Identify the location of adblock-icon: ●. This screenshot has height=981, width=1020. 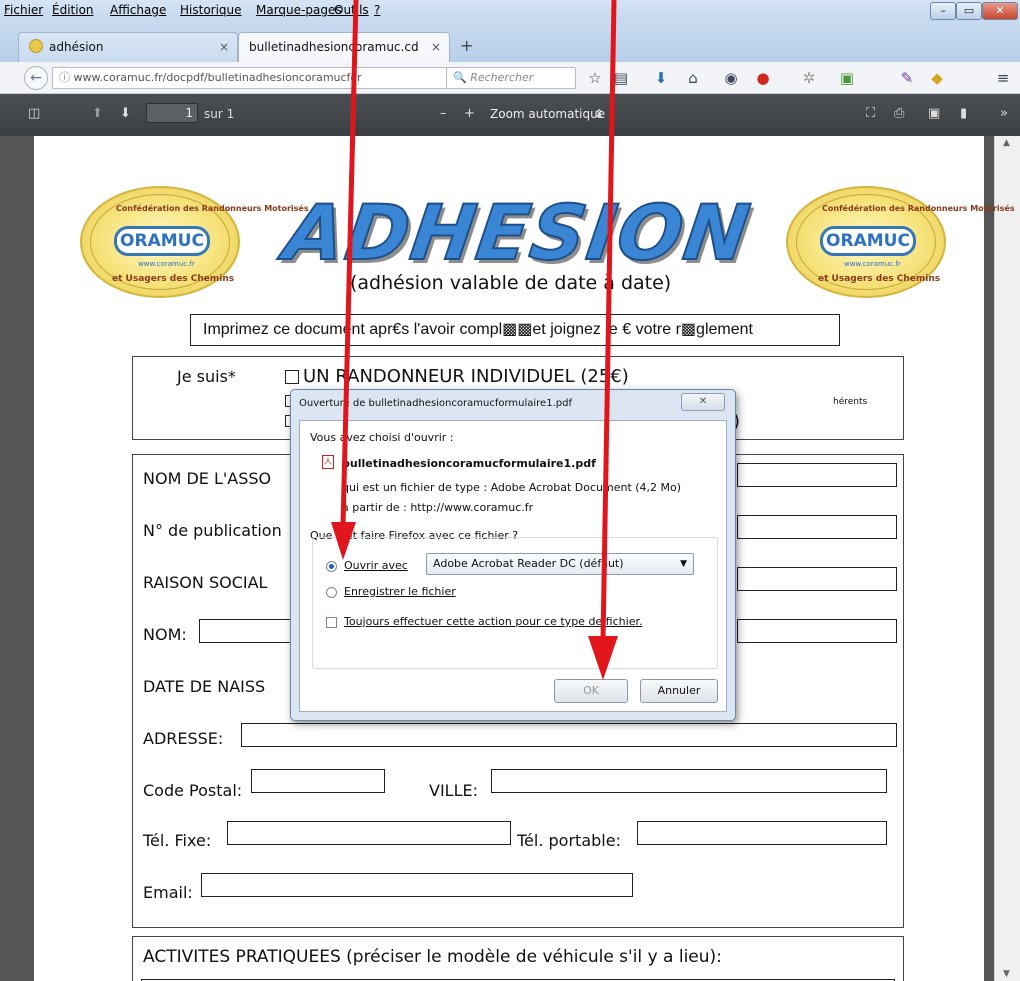
(763, 78).